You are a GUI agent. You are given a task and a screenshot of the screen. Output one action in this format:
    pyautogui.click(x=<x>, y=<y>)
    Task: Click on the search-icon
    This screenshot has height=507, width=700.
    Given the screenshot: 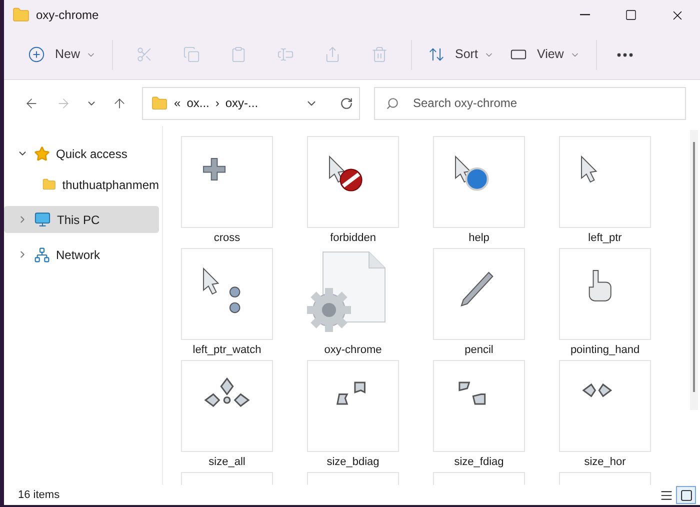 What is the action you would take?
    pyautogui.click(x=392, y=103)
    